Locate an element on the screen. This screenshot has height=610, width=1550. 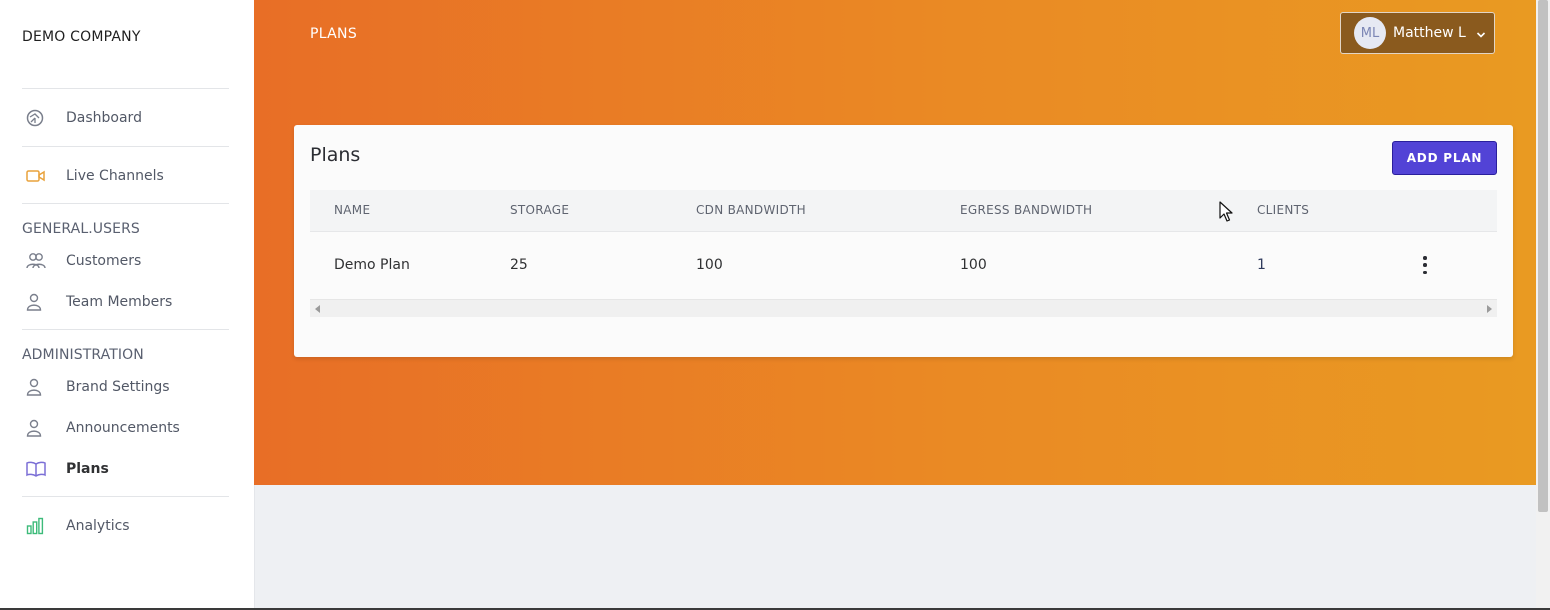
horizontal-scrollbar is located at coordinates (903, 308).